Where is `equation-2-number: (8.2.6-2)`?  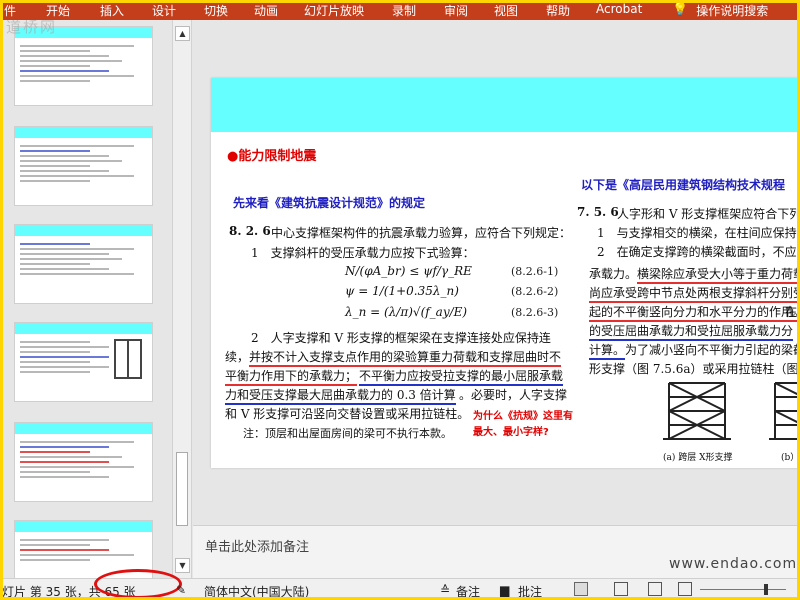 equation-2-number: (8.2.6-2) is located at coordinates (535, 291).